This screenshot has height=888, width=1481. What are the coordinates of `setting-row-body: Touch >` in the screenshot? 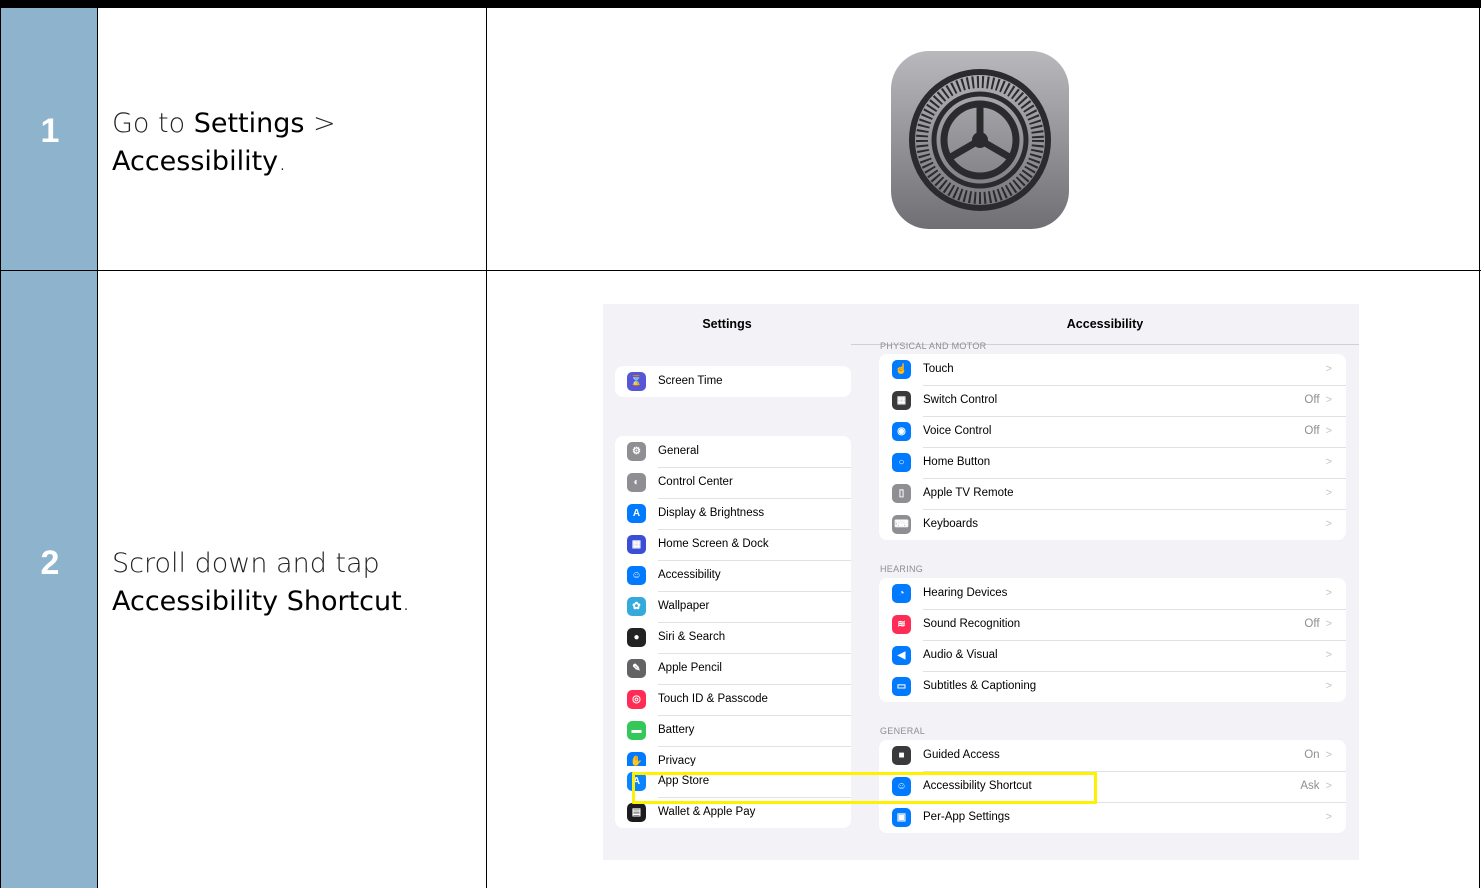 It's located at (1134, 370).